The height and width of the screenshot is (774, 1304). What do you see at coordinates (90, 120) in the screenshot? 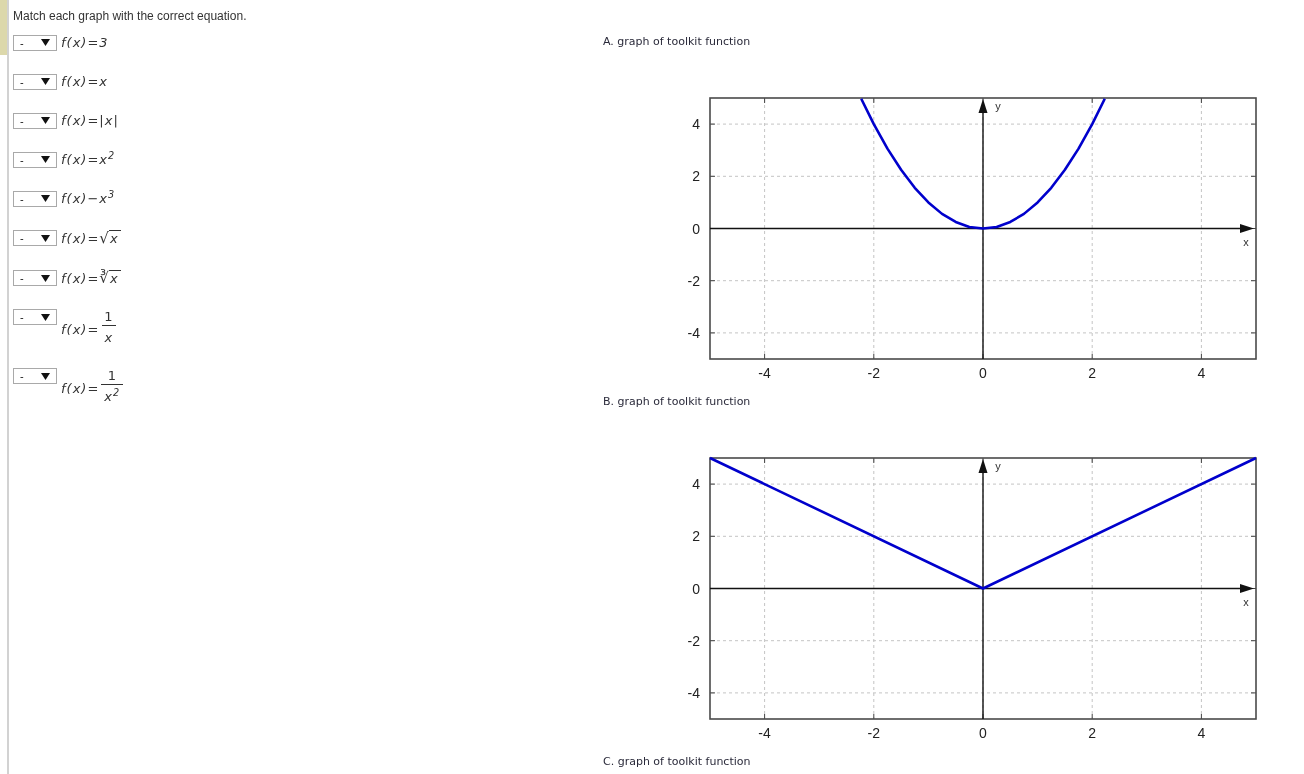
I see `equation-text: f(x)=|x|` at bounding box center [90, 120].